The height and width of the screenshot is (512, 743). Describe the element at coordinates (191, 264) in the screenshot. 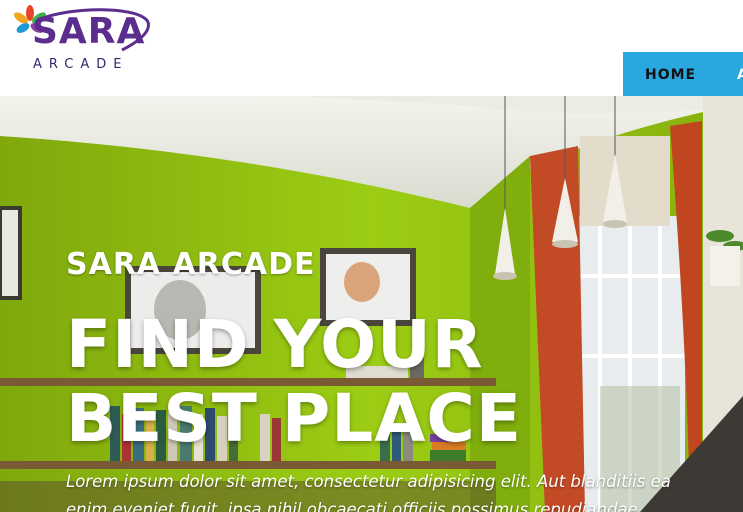

I see `hero-subtitle: SARA ARCADE` at that location.